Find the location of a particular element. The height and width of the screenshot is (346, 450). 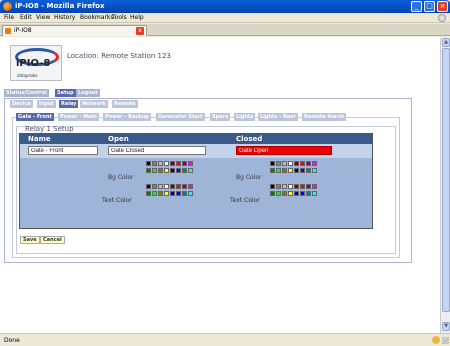

nav-status-control: Status/Control is located at coordinates (26, 93).